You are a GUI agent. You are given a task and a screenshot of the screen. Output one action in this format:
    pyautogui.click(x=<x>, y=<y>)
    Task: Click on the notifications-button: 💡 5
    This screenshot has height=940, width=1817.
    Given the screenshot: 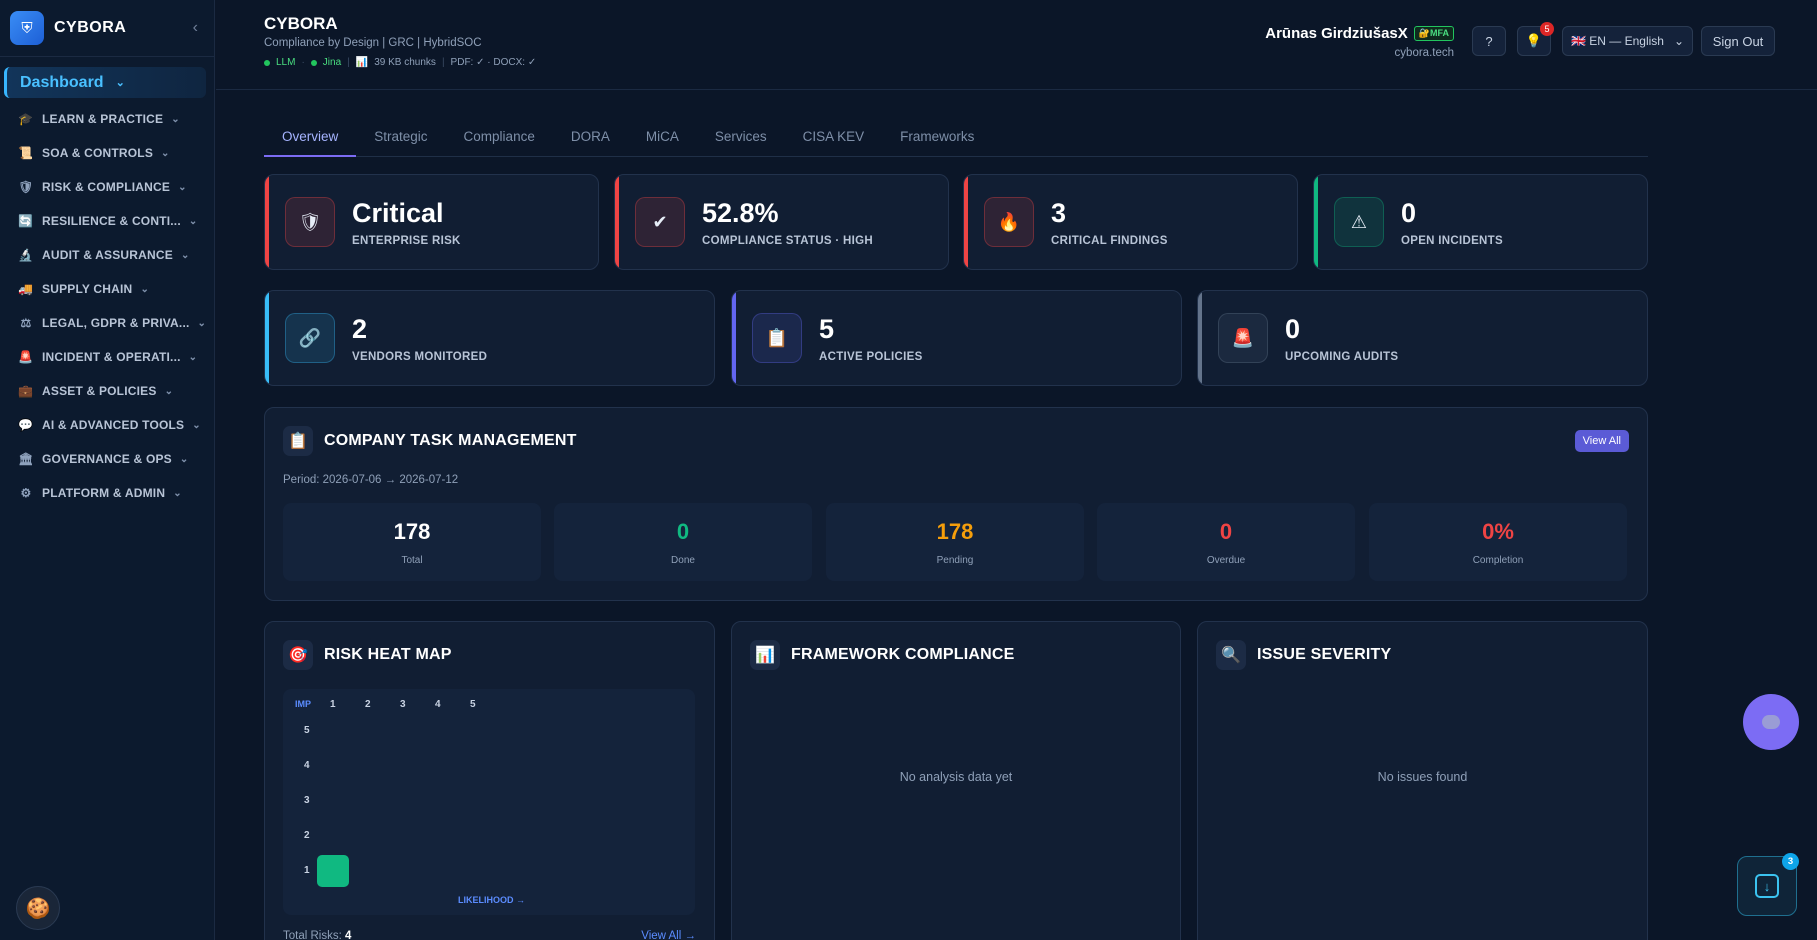 What is the action you would take?
    pyautogui.click(x=1535, y=39)
    